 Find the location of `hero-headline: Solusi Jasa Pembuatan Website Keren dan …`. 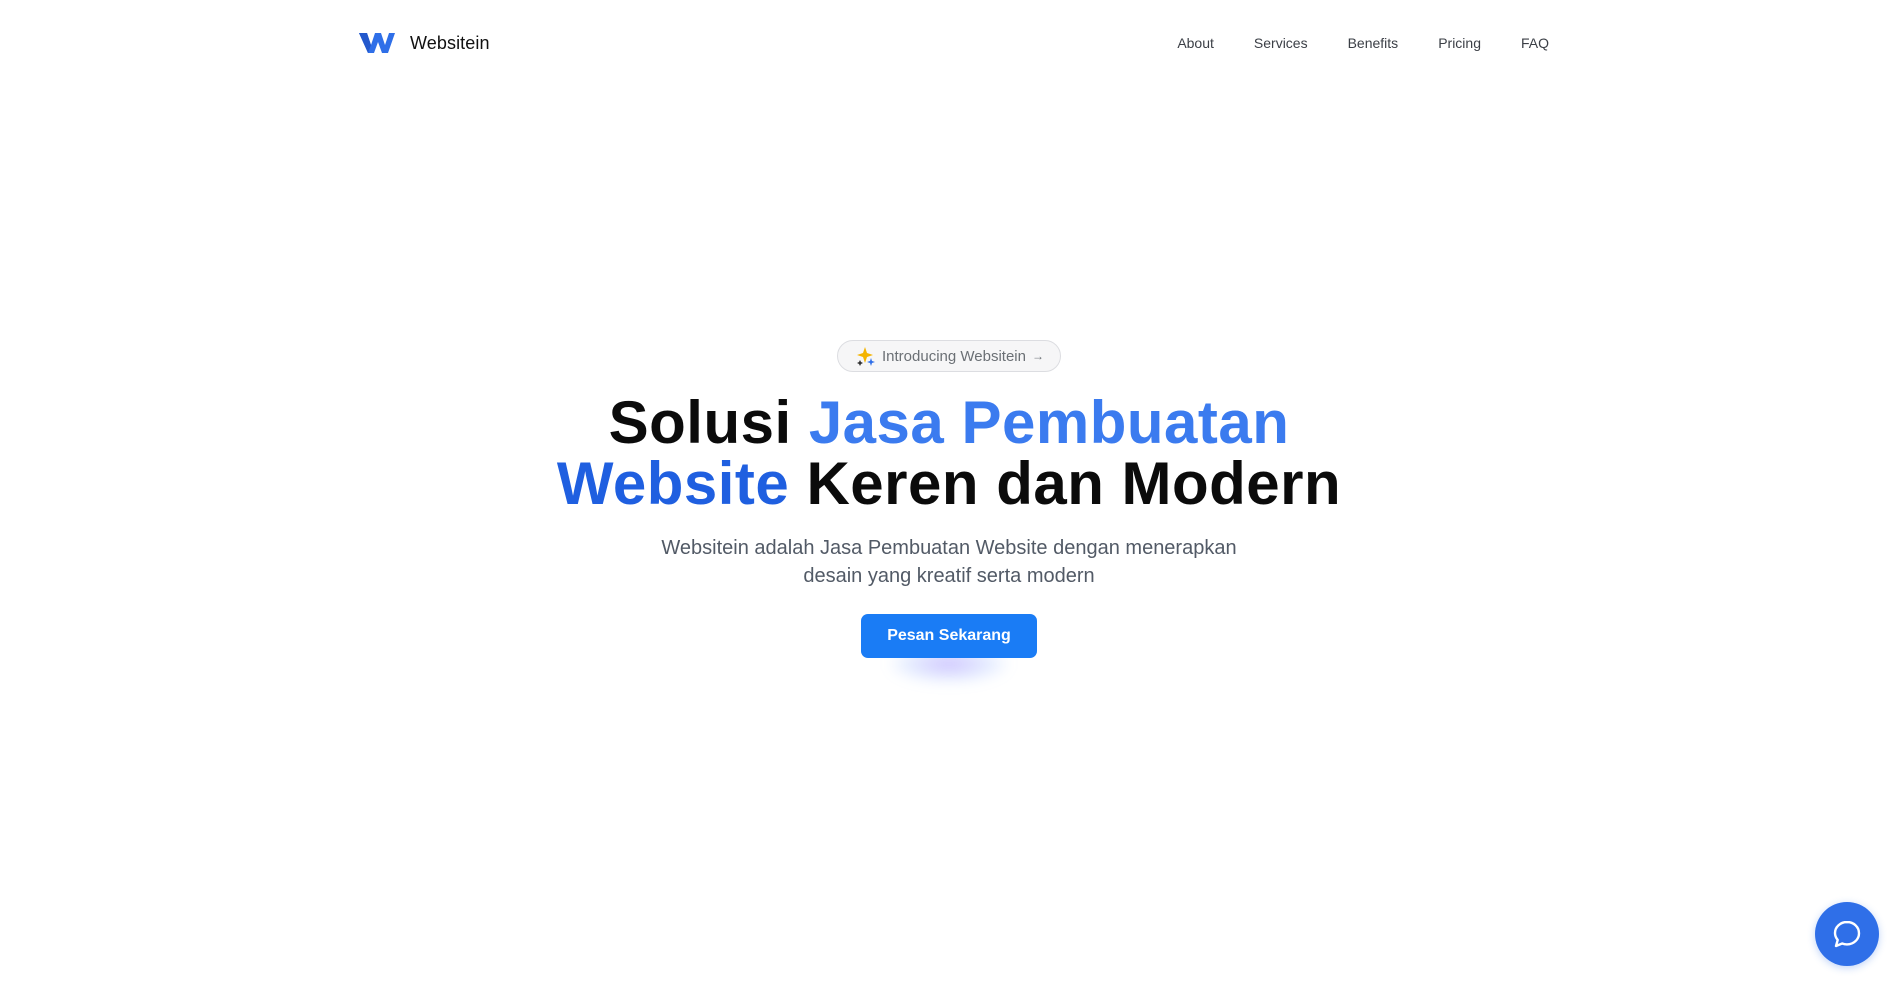

hero-headline: Solusi Jasa Pembuatan Website Keren dan … is located at coordinates (949, 453).